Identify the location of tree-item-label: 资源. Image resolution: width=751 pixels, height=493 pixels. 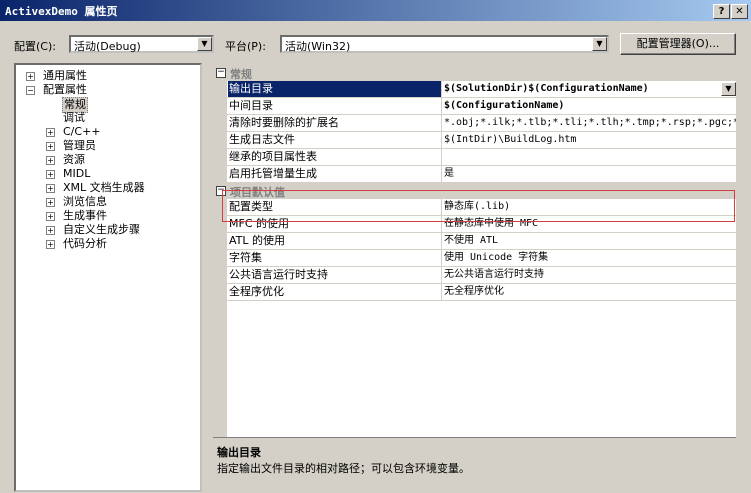
(74, 159).